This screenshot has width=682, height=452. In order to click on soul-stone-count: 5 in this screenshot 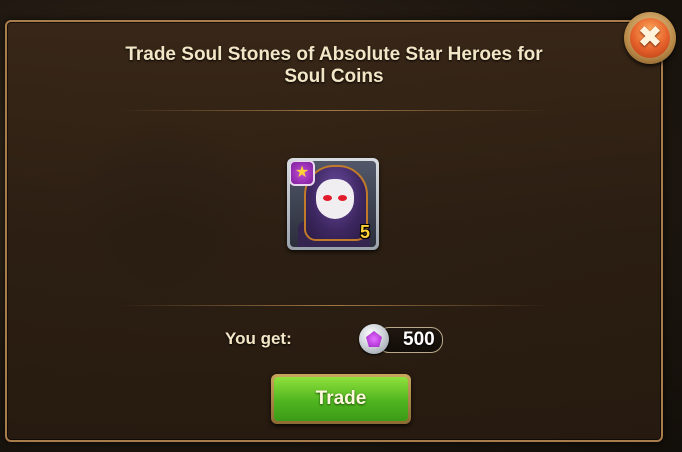, I will do `click(364, 232)`.